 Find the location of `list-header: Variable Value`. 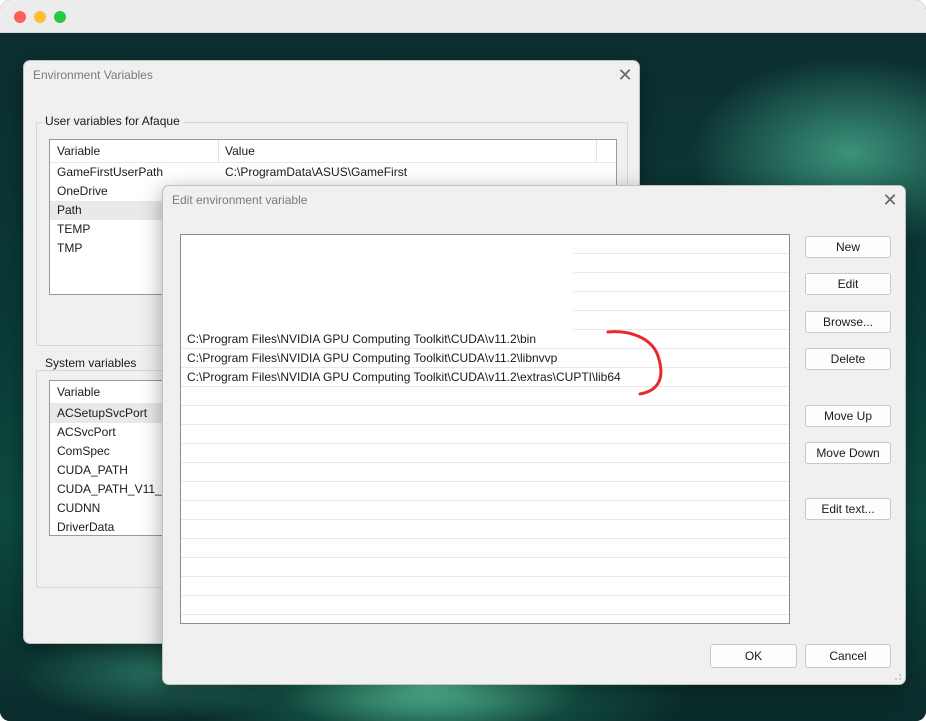

list-header: Variable Value is located at coordinates (333, 151).